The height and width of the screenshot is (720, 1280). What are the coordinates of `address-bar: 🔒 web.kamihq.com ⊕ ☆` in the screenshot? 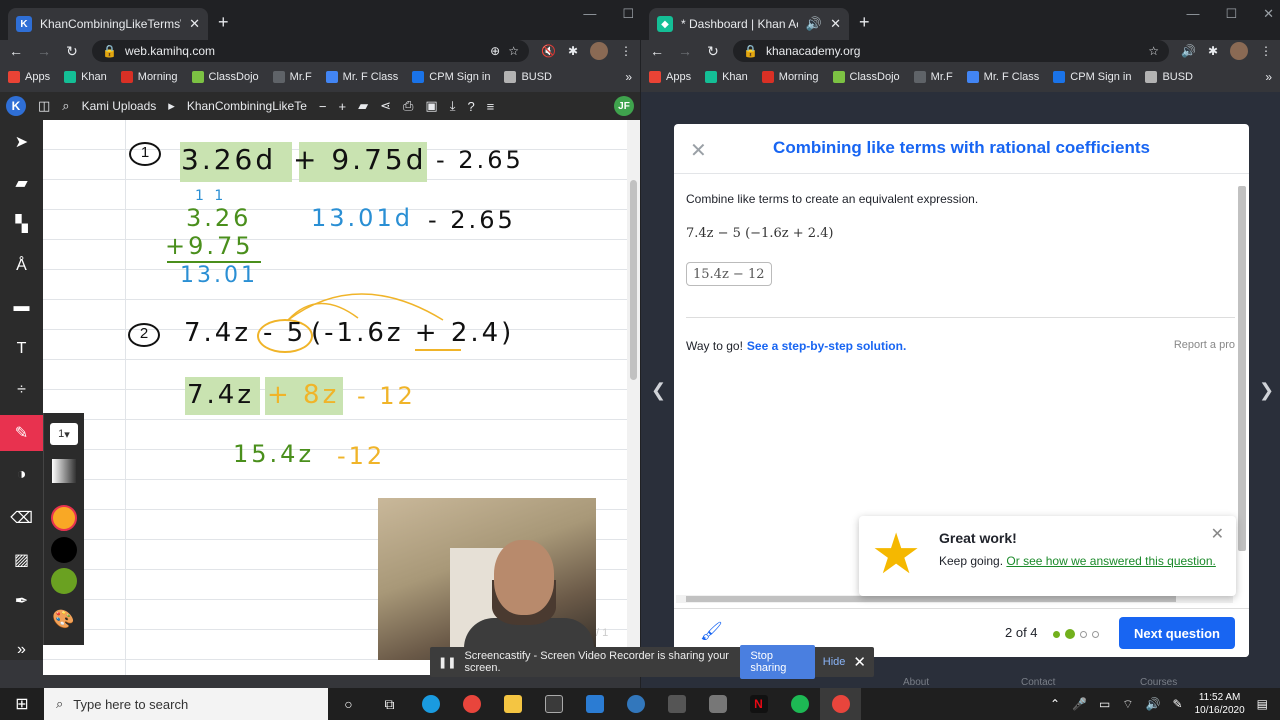 It's located at (310, 51).